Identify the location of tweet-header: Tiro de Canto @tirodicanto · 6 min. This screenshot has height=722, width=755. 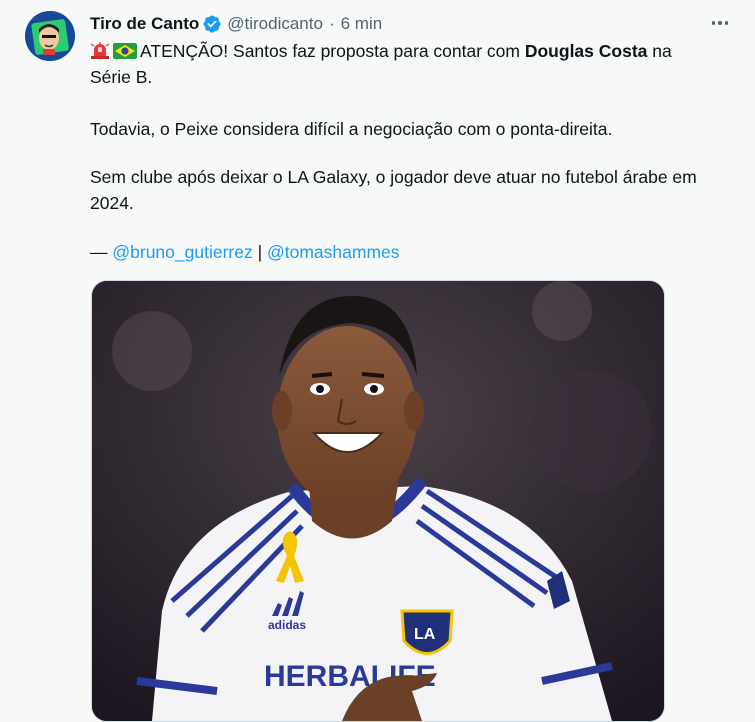
(236, 24).